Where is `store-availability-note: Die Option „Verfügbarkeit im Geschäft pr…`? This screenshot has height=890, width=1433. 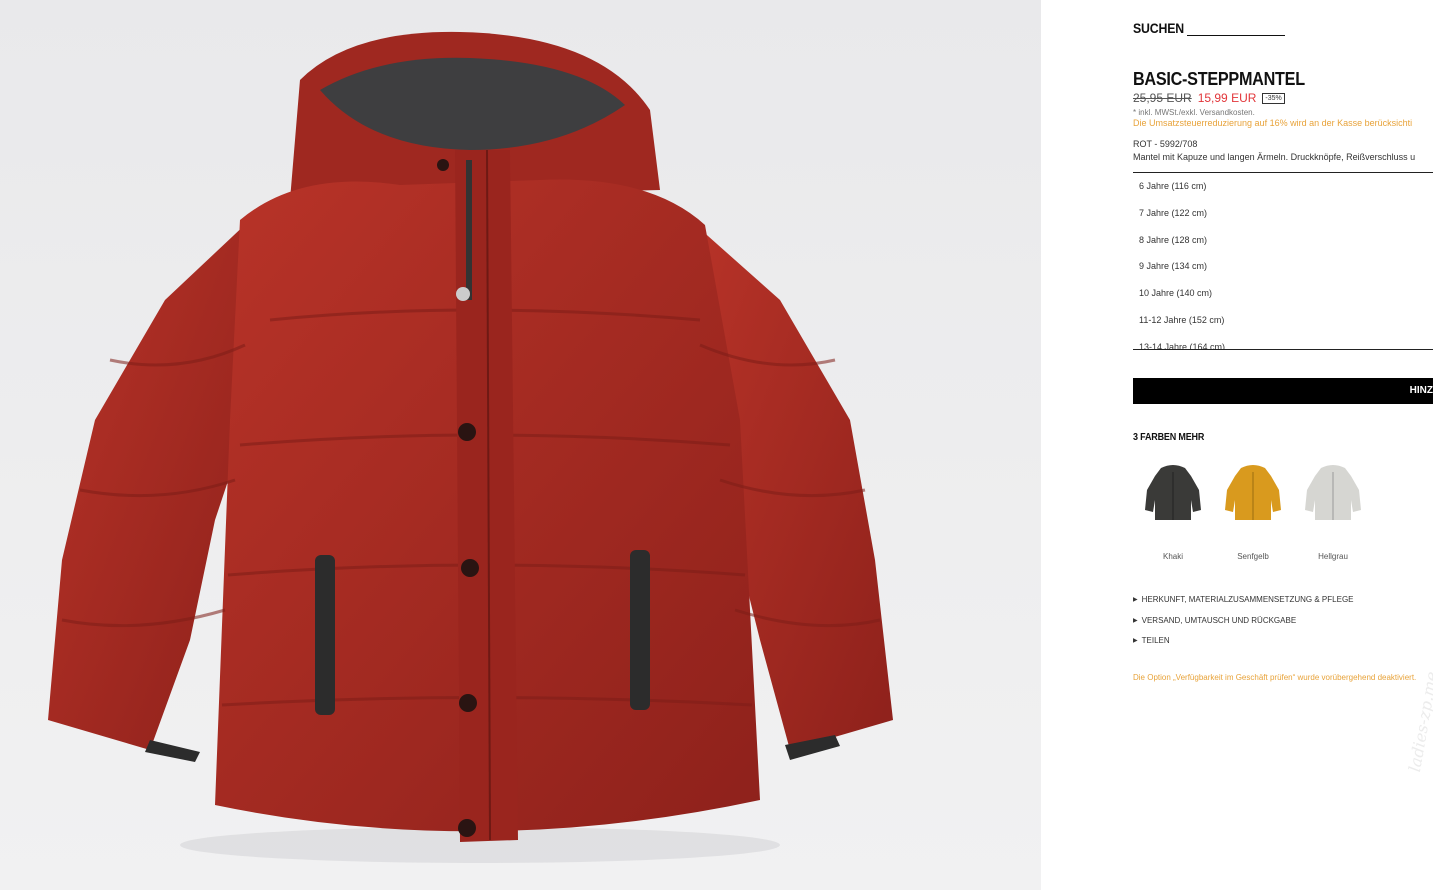
store-availability-note: Die Option „Verfügbarkeit im Geschäft pr… is located at coordinates (1275, 677).